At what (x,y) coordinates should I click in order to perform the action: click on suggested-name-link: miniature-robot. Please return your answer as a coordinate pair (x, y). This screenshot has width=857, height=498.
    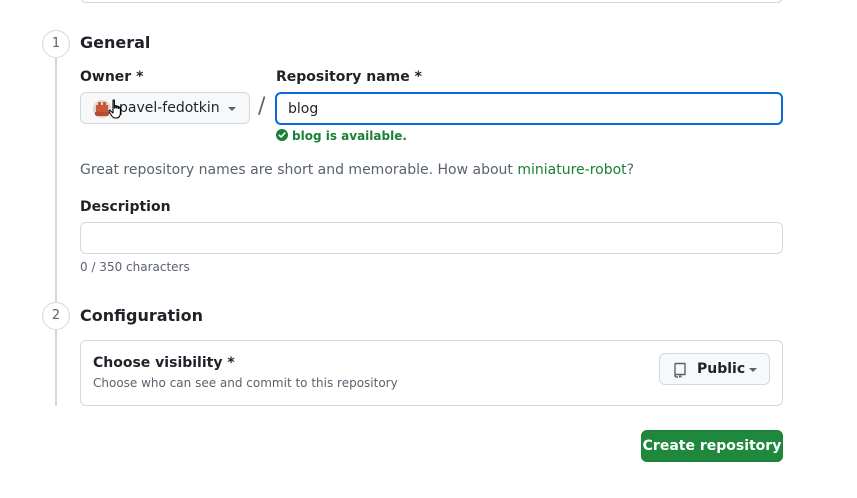
    Looking at the image, I should click on (571, 170).